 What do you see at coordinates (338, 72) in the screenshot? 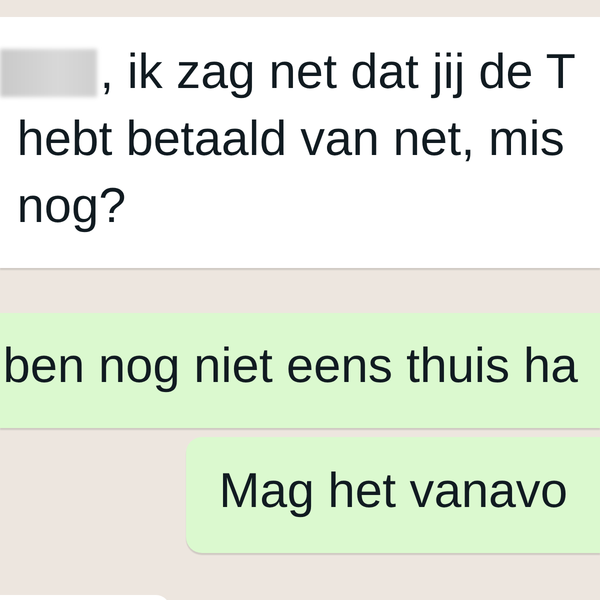
I see `message-text: , ik zag net dat jij de T` at bounding box center [338, 72].